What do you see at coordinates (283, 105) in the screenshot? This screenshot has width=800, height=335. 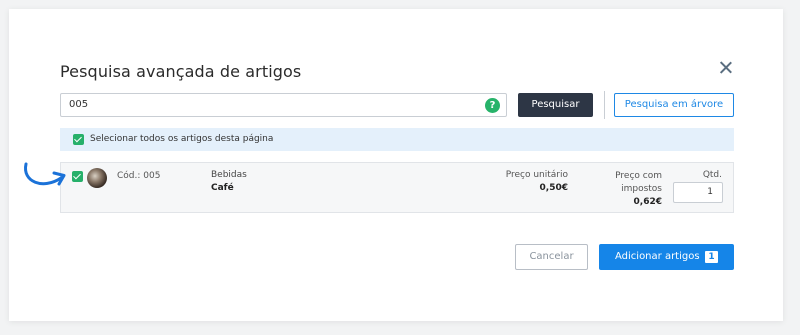 I see `search-input: 005 ?` at bounding box center [283, 105].